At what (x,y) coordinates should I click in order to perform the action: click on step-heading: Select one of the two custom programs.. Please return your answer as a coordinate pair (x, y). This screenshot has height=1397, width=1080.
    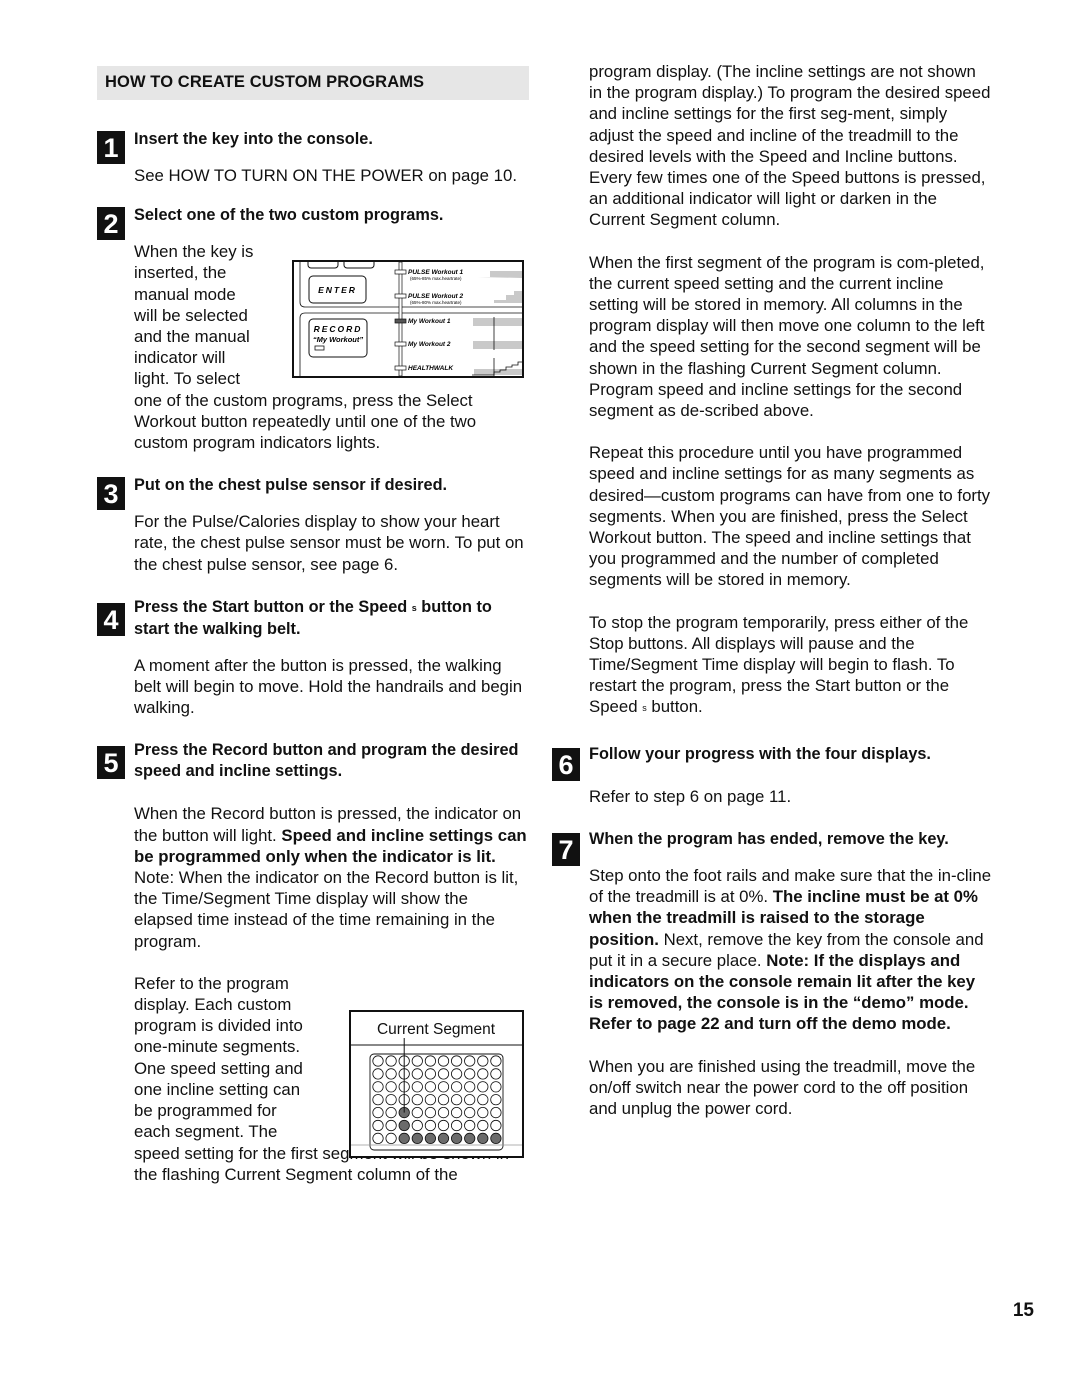
    Looking at the image, I should click on (289, 215).